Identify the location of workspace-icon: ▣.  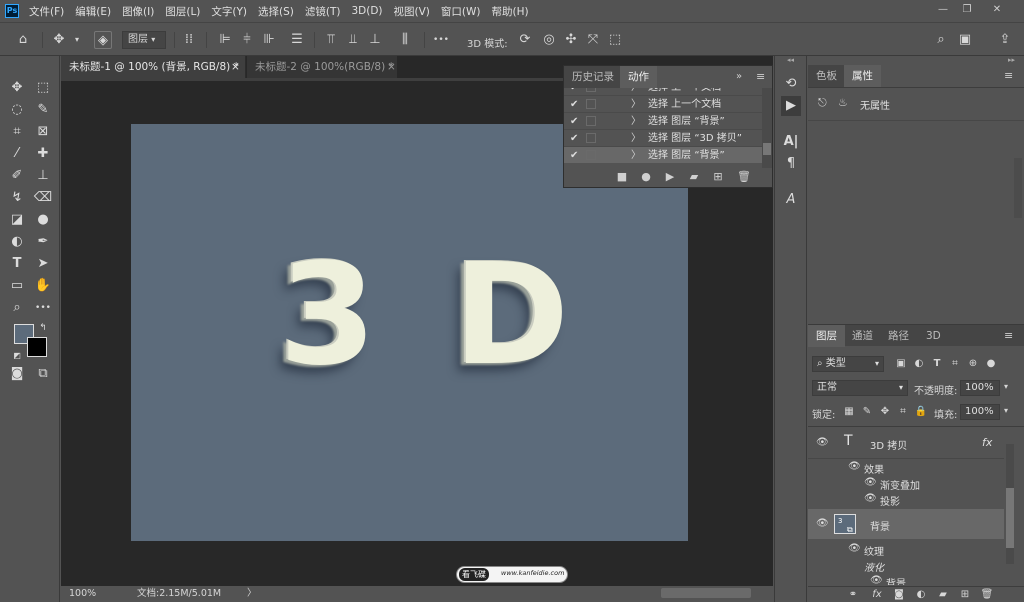
(965, 40).